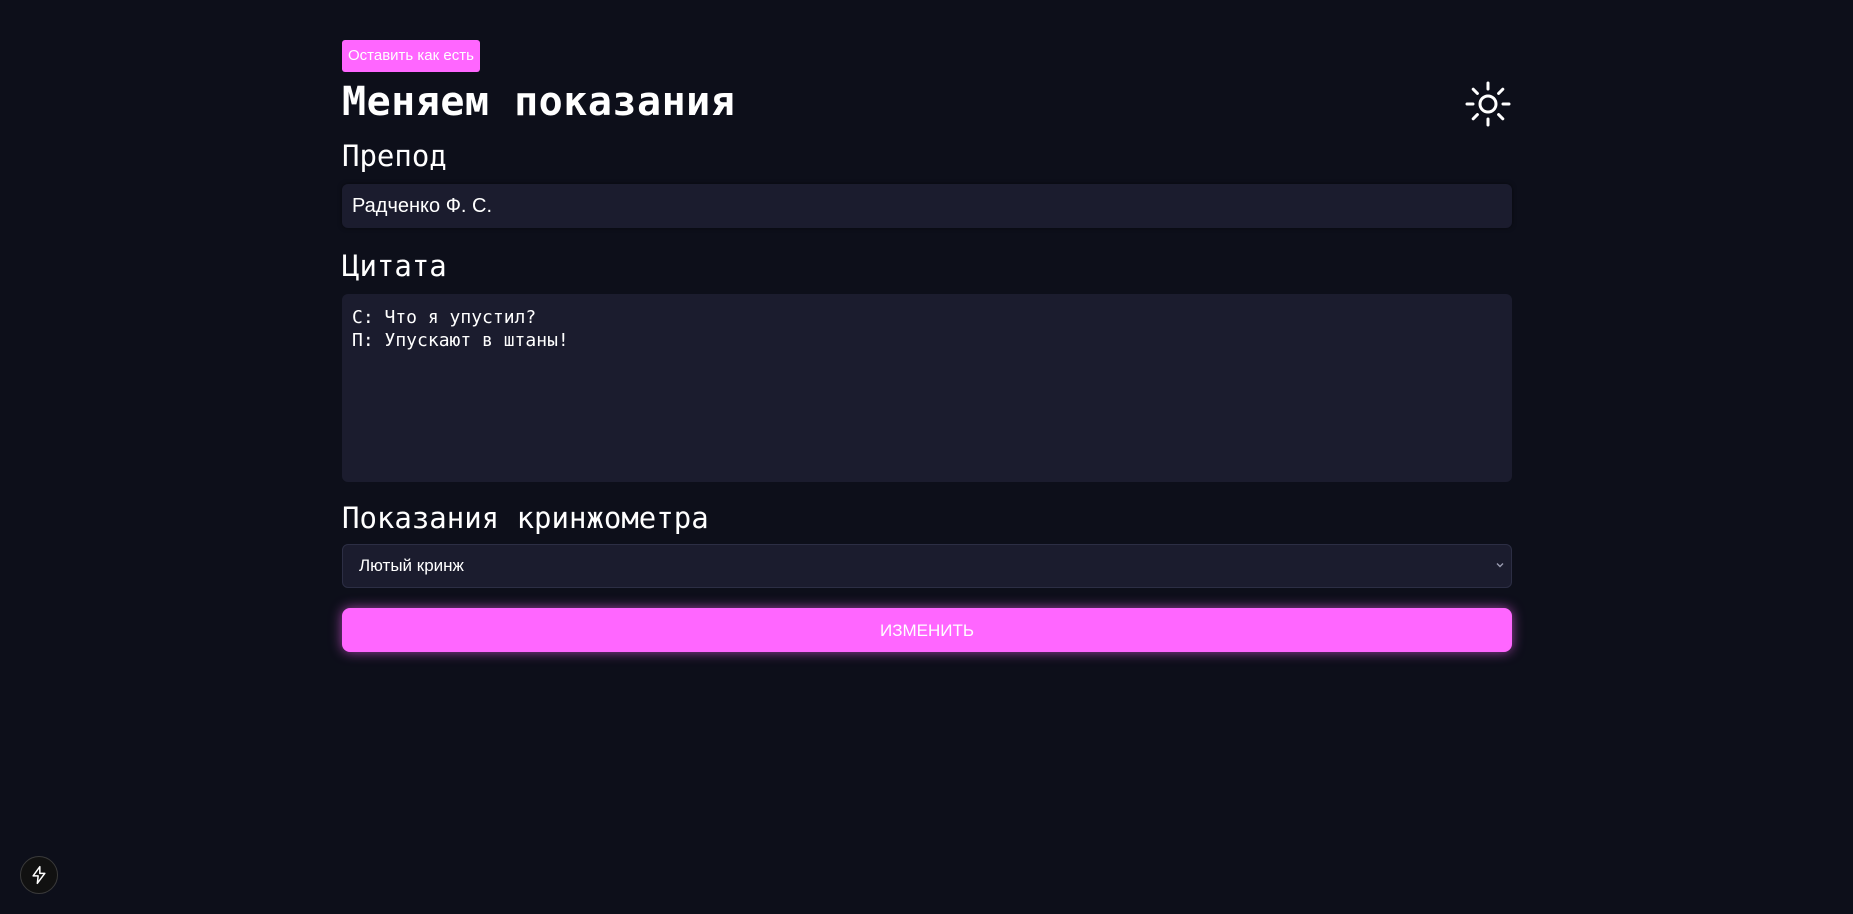 The image size is (1853, 914). Describe the element at coordinates (927, 630) in the screenshot. I see `submit-change-button: ИЗМЕНИТЬ` at that location.